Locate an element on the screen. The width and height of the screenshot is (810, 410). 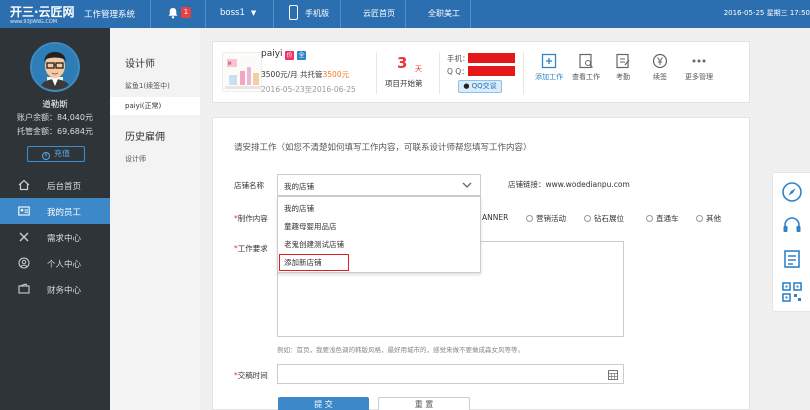
escrow-value: 3500元 is located at coordinates (336, 74).